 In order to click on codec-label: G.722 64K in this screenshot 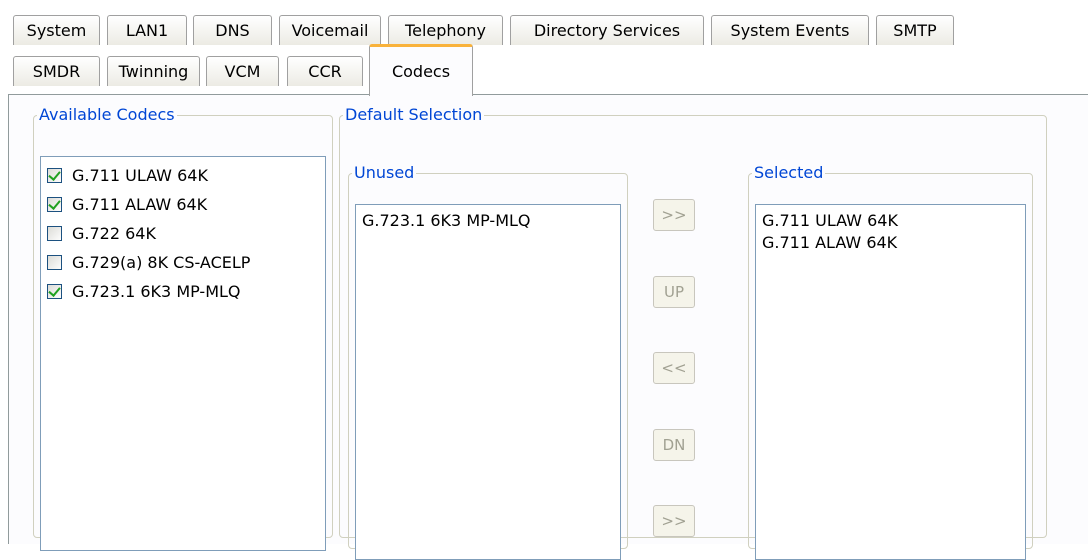, I will do `click(114, 233)`.